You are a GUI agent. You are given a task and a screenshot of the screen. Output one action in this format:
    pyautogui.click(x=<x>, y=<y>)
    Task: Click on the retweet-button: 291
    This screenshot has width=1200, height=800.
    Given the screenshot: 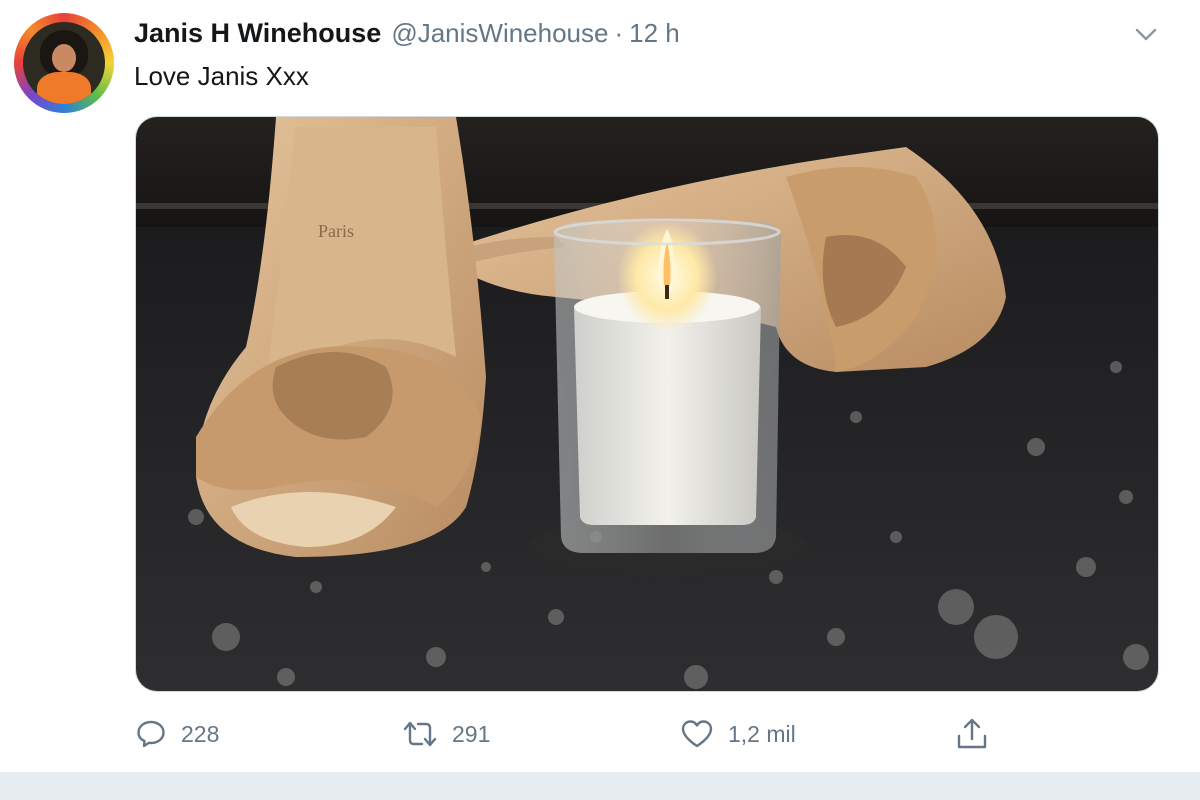 What is the action you would take?
    pyautogui.click(x=446, y=734)
    